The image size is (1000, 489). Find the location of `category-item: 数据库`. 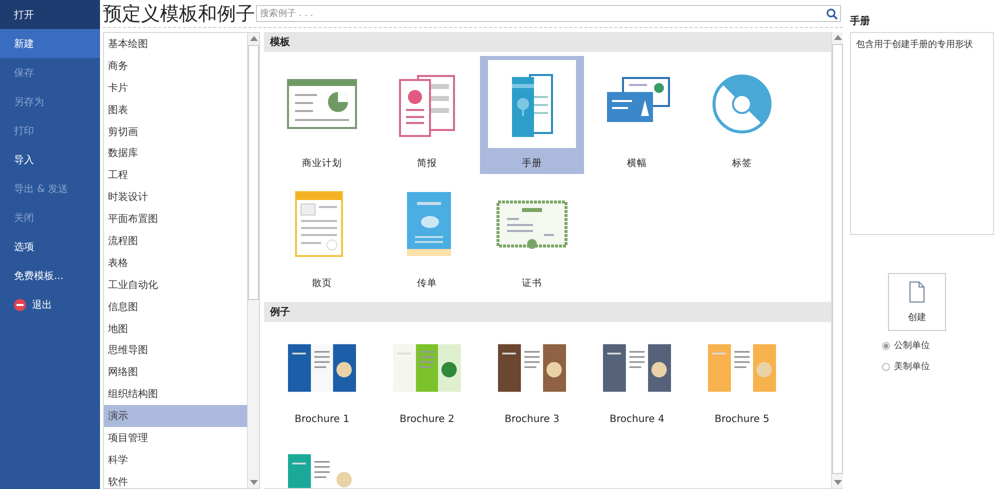

category-item: 数据库 is located at coordinates (175, 153).